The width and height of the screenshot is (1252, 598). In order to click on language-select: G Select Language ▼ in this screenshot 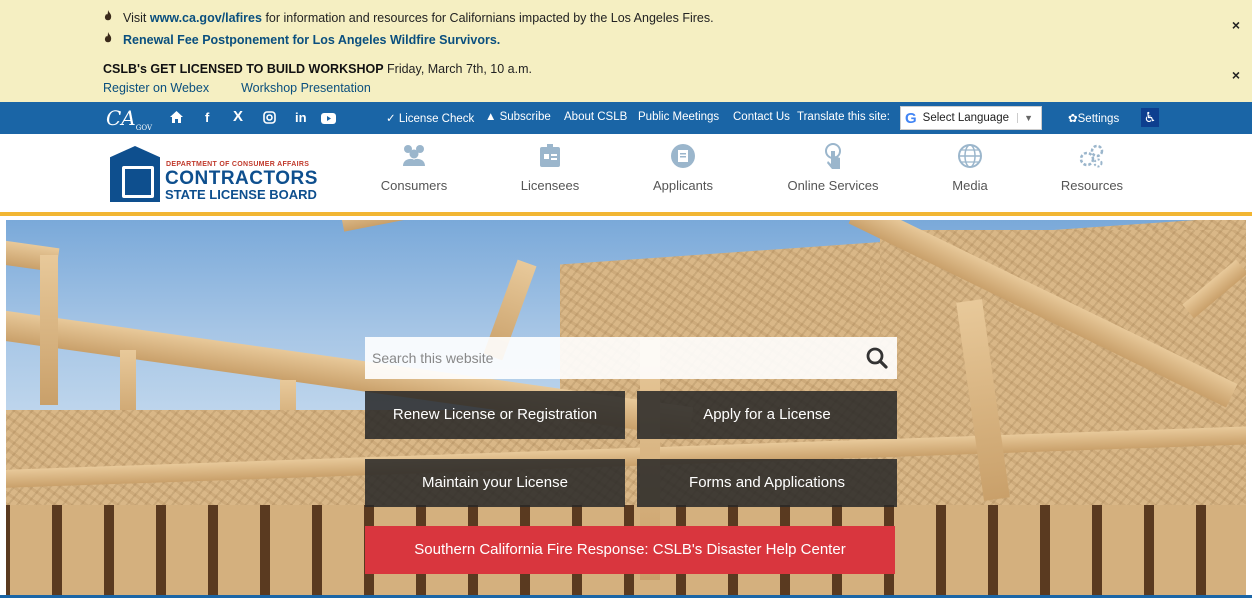, I will do `click(971, 118)`.